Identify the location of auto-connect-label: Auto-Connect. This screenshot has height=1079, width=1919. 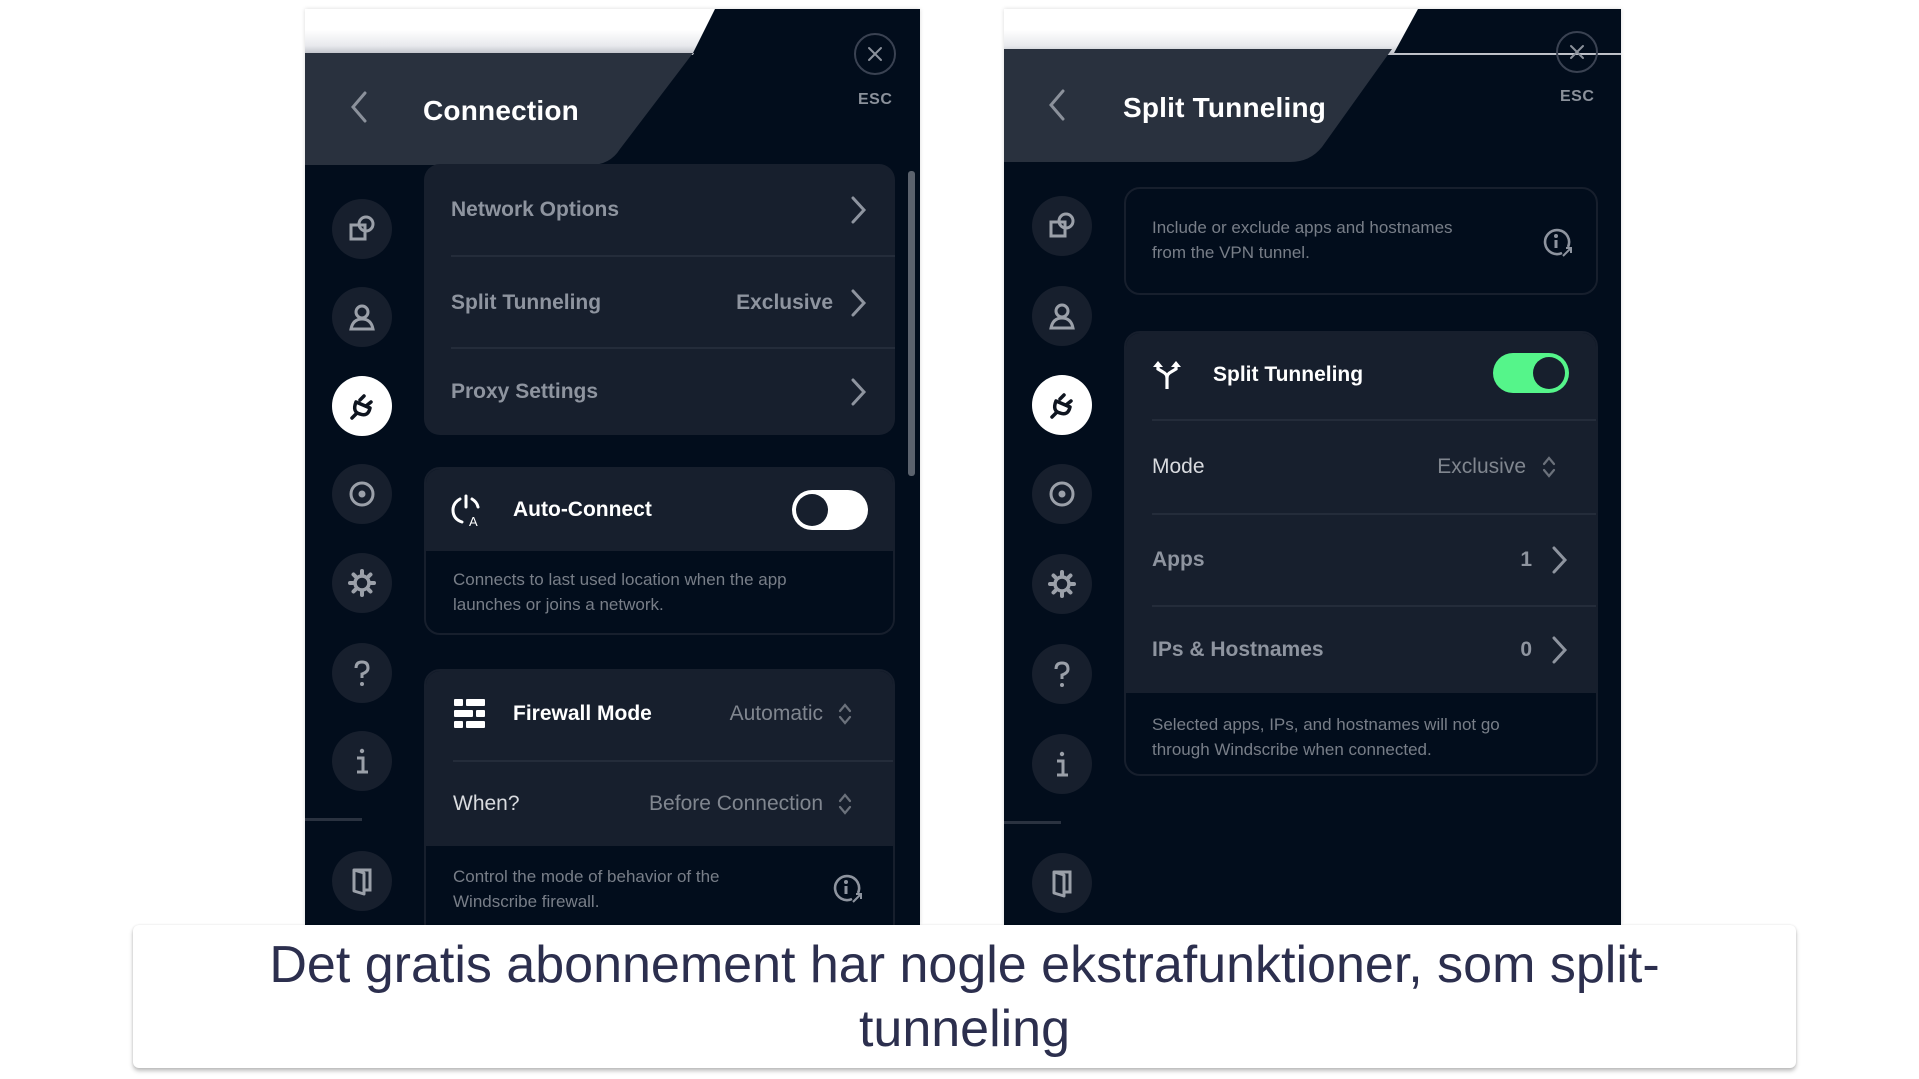
(582, 509).